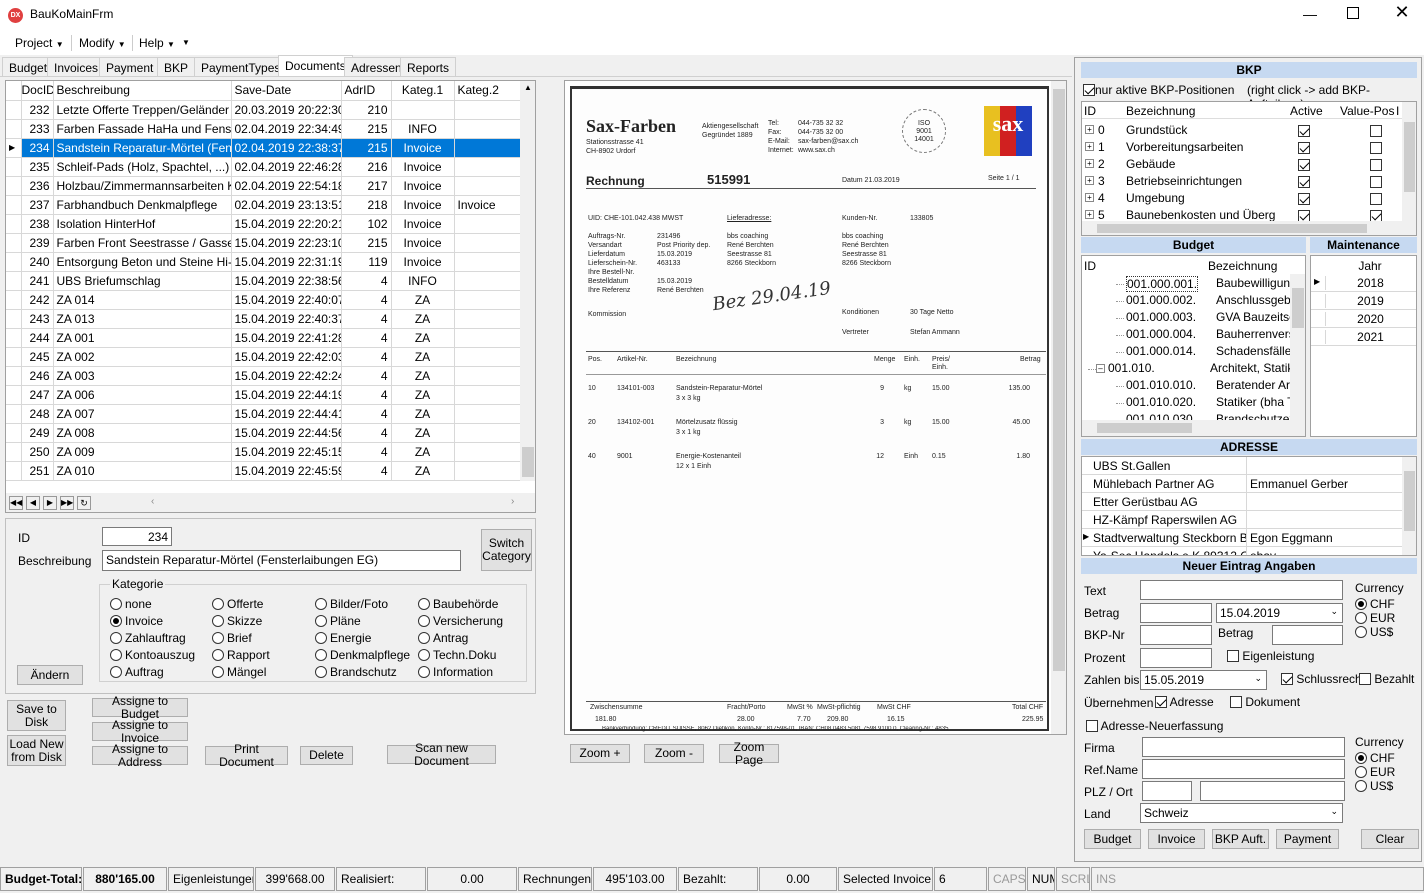  What do you see at coordinates (1176, 613) in the screenshot?
I see `betrag-field` at bounding box center [1176, 613].